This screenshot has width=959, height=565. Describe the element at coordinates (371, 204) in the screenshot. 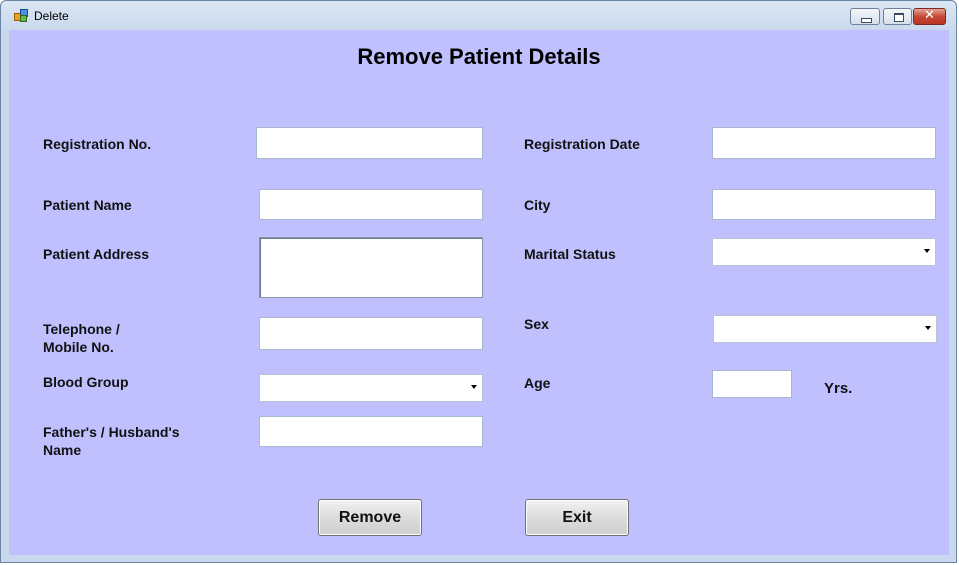

I see `patient-name-input` at that location.